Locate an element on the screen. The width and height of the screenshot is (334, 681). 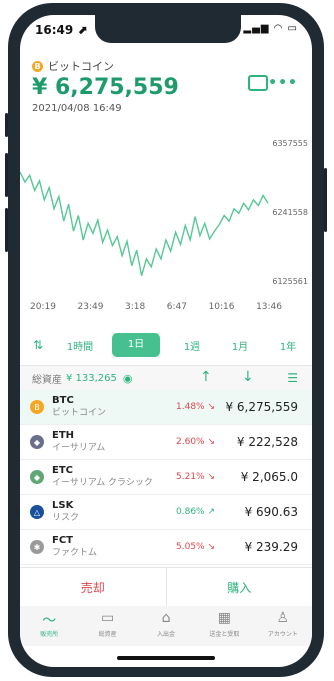
bitcoin-icon: B is located at coordinates (37, 66).